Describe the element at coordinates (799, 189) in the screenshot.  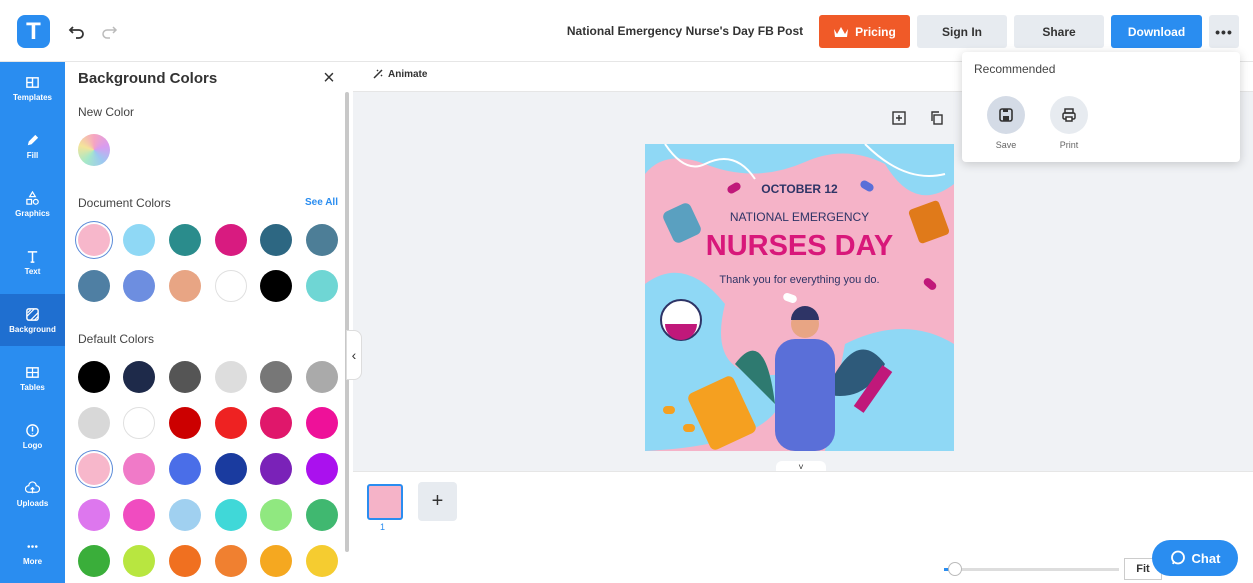
I see `design-date: OCTOBER 12` at that location.